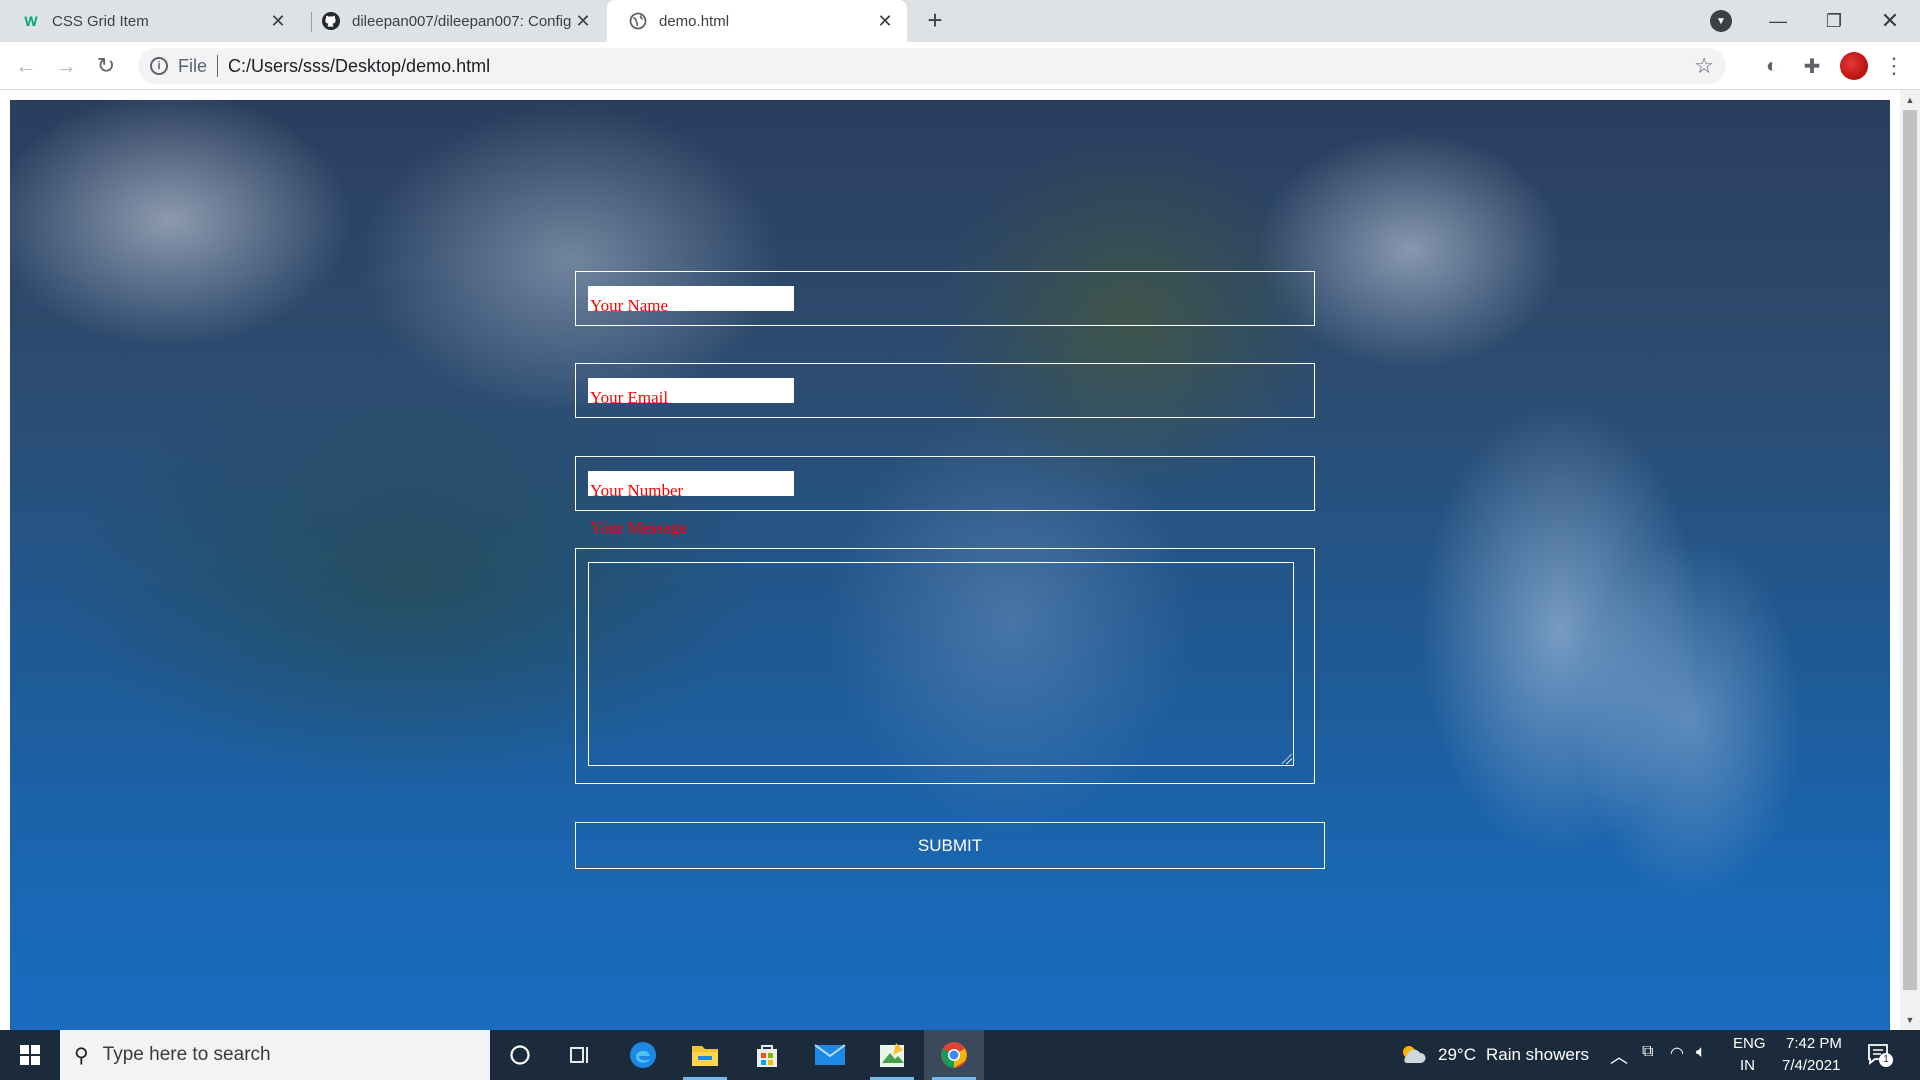 Image resolution: width=1920 pixels, height=1080 pixels. I want to click on clock-time: 7:42 PM, so click(1814, 1043).